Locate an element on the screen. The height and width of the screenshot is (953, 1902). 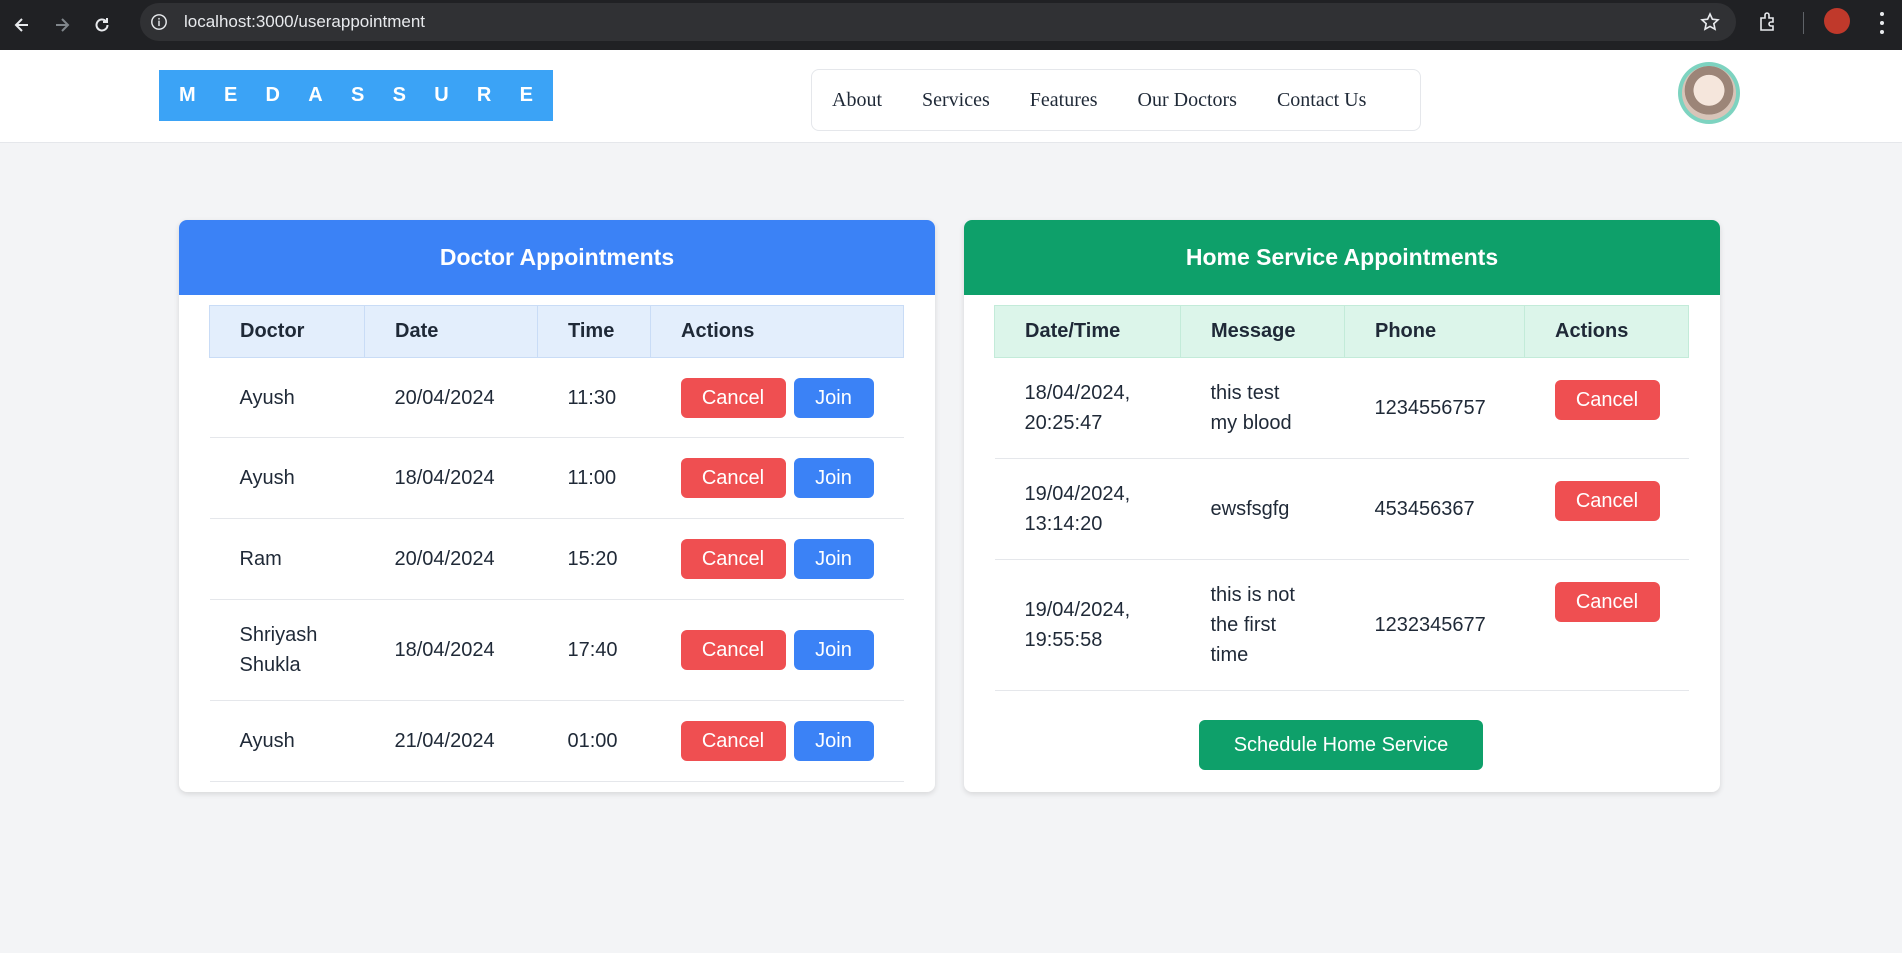
doctor-appointment-row: Ayush 20/04/2024 11:30 Cancel Join is located at coordinates (556, 397).